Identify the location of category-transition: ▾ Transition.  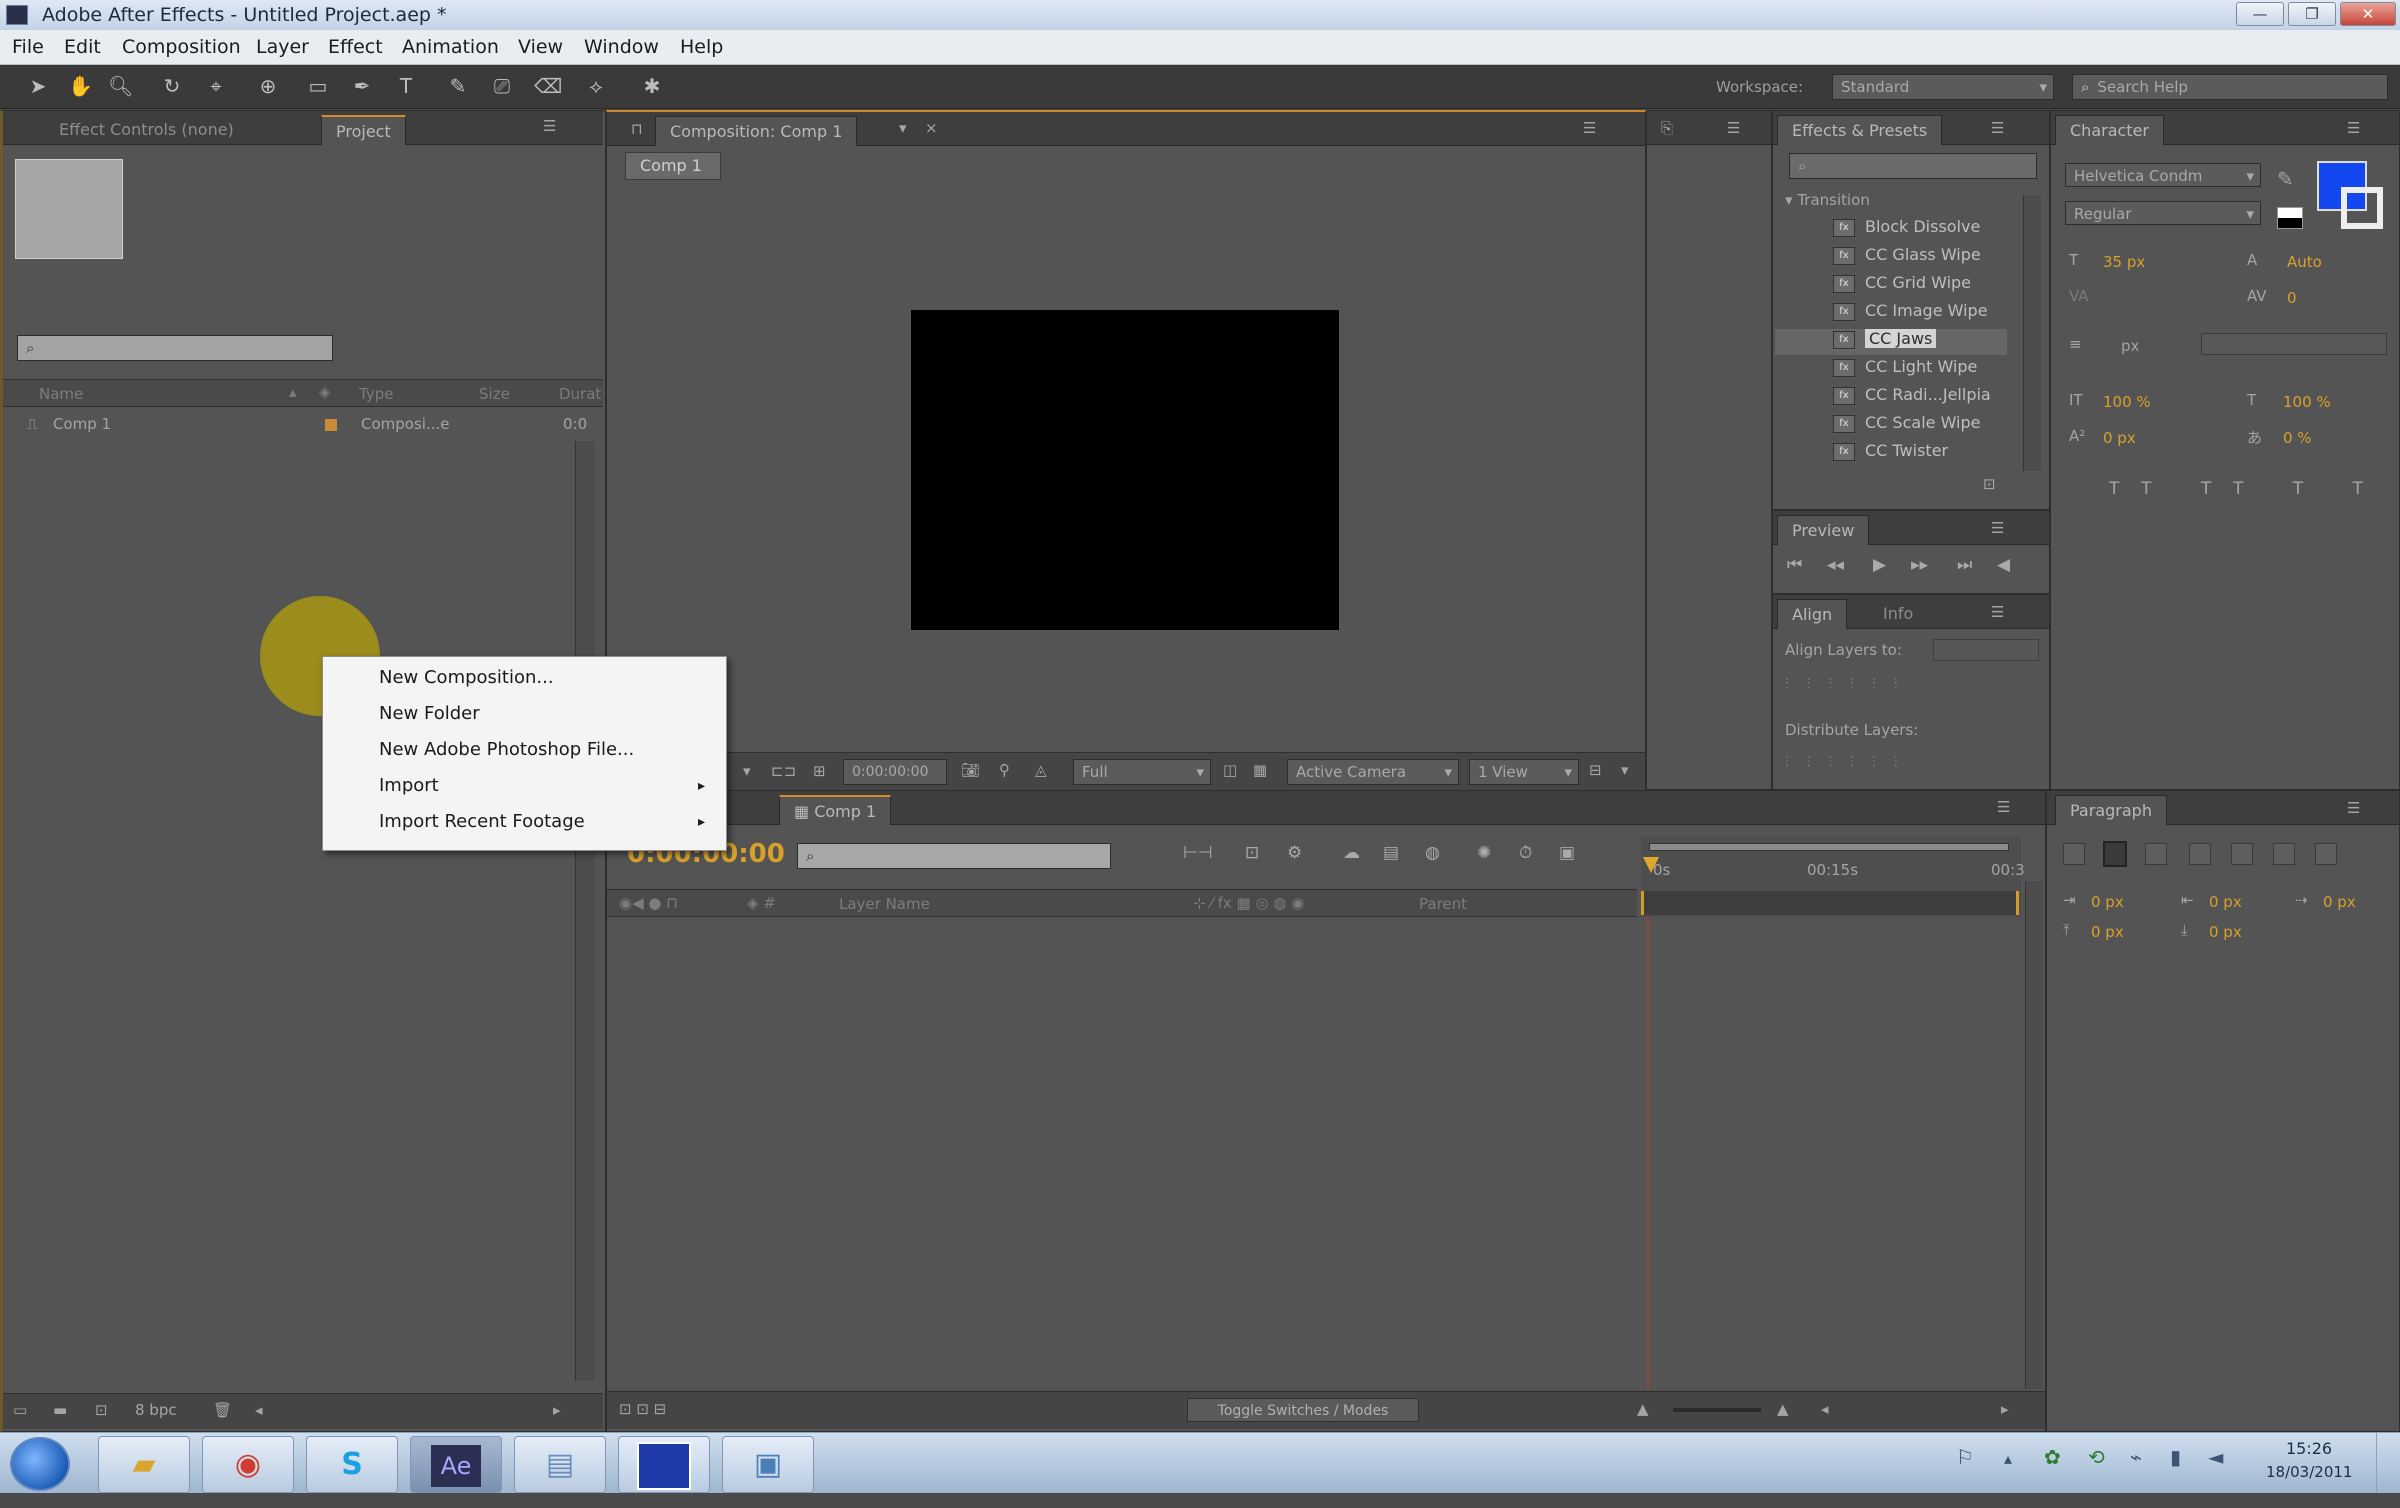
(1827, 200).